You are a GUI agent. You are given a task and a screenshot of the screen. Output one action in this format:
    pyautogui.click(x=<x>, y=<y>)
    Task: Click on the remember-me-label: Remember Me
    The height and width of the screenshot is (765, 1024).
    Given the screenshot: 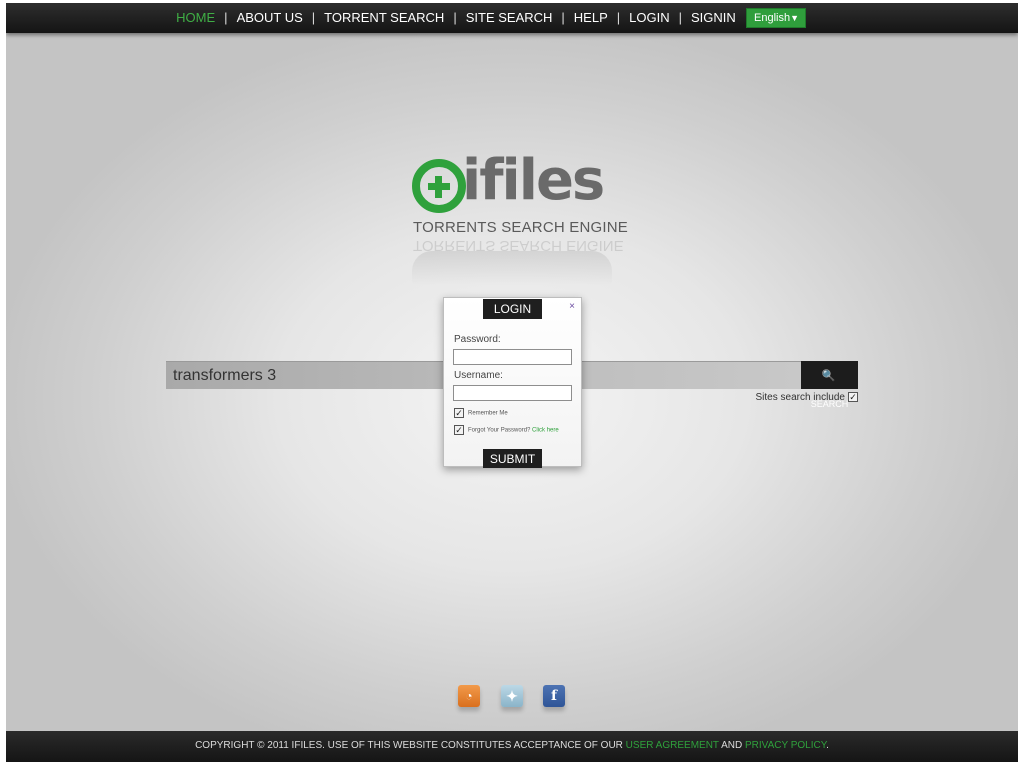 What is the action you would take?
    pyautogui.click(x=488, y=413)
    